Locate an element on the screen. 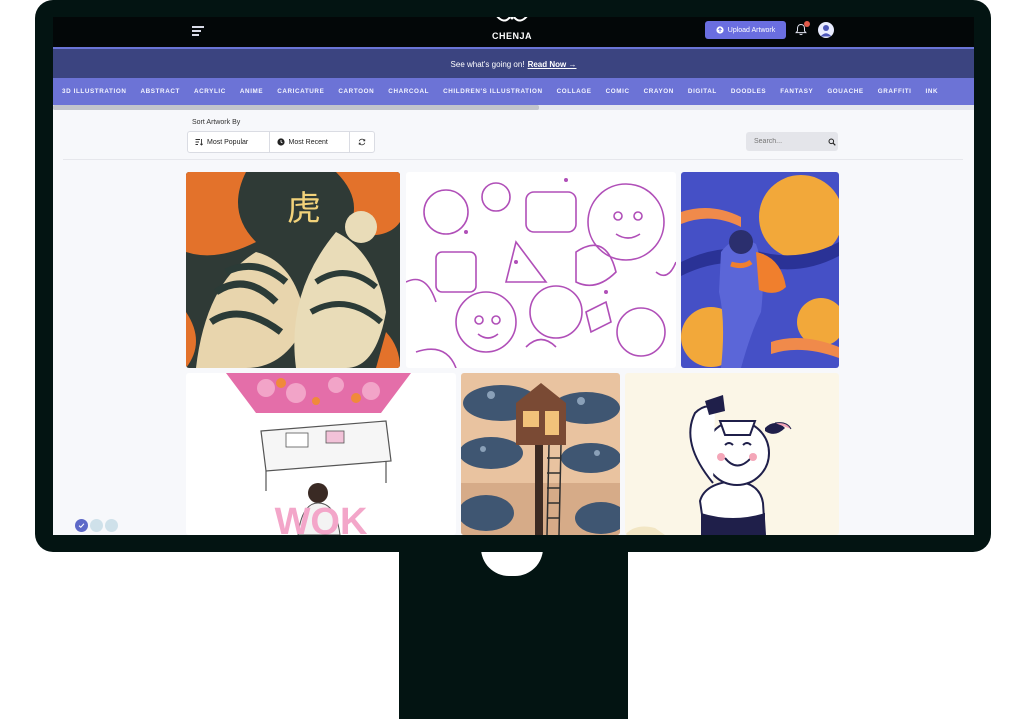 The height and width of the screenshot is (719, 1024). announcement-bar: See what's going on! Read Now → is located at coordinates (513, 63).